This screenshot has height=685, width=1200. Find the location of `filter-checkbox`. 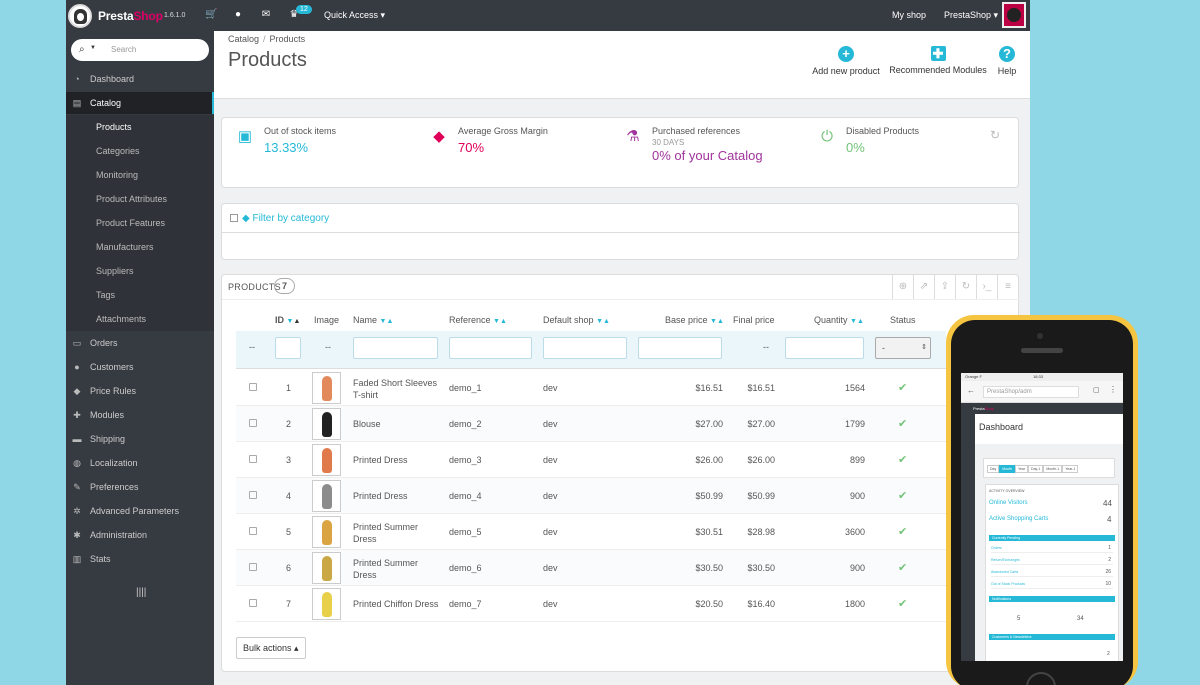

filter-checkbox is located at coordinates (234, 218).